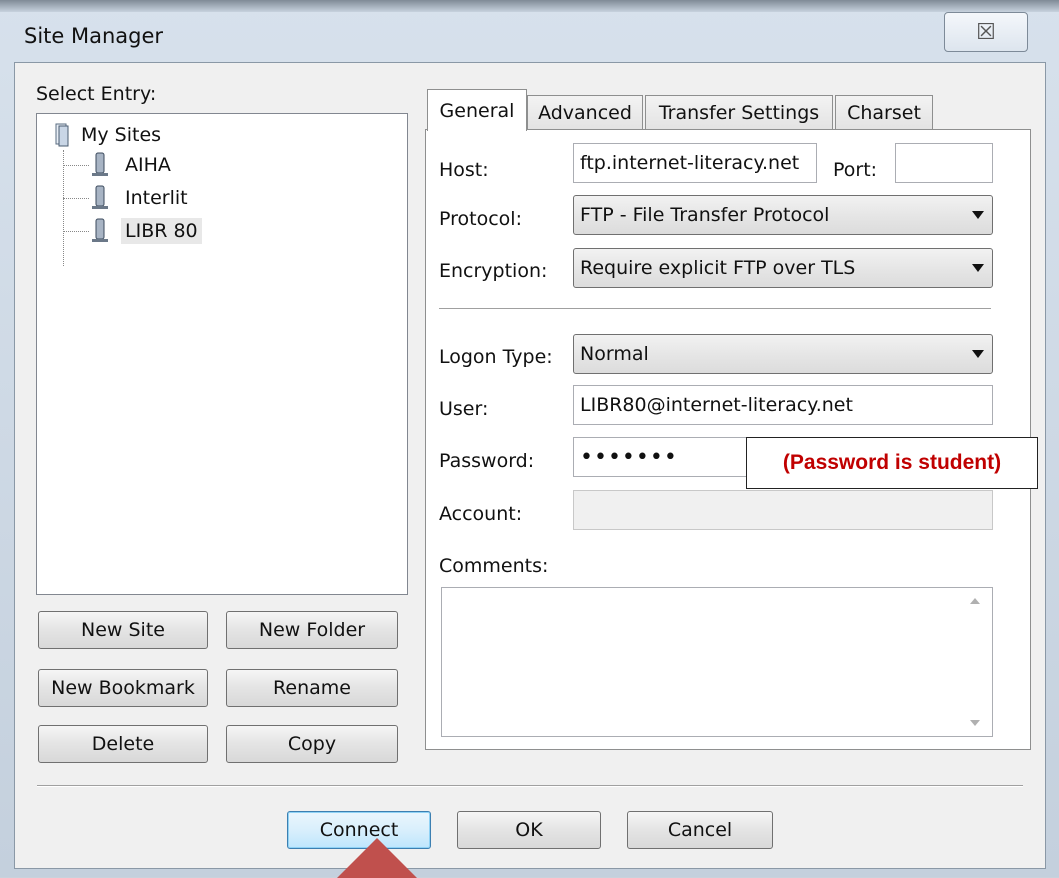  Describe the element at coordinates (148, 165) in the screenshot. I see `tree-item-aiha: AIHA` at that location.